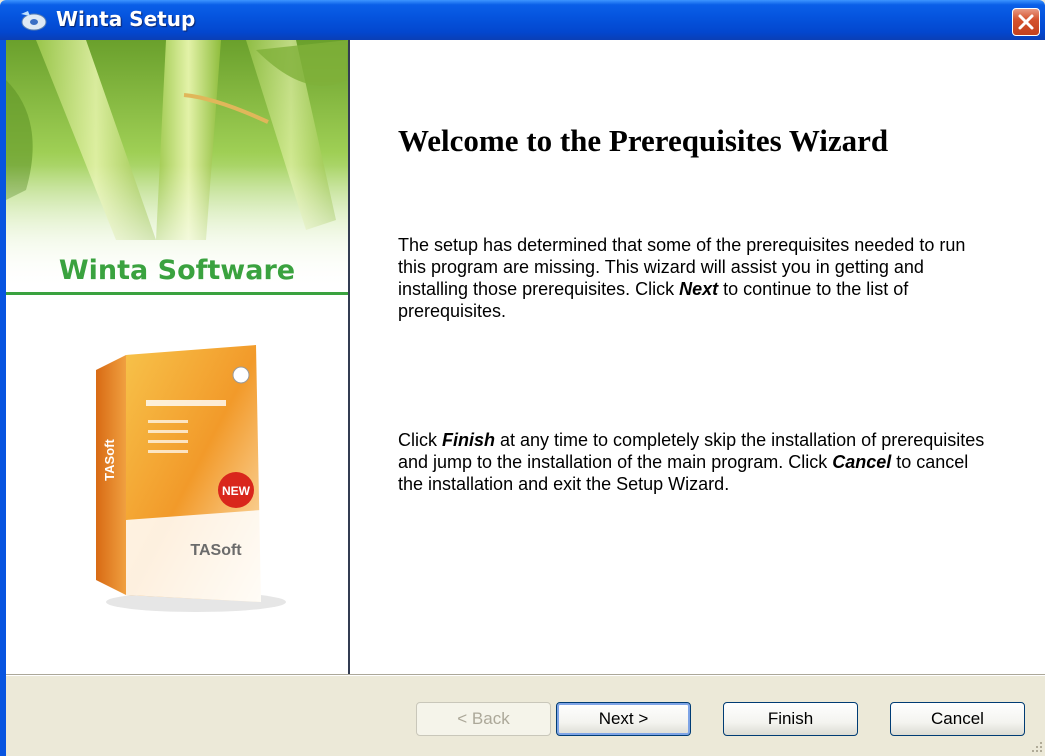 The image size is (1045, 756). I want to click on close-icon, so click(1026, 22).